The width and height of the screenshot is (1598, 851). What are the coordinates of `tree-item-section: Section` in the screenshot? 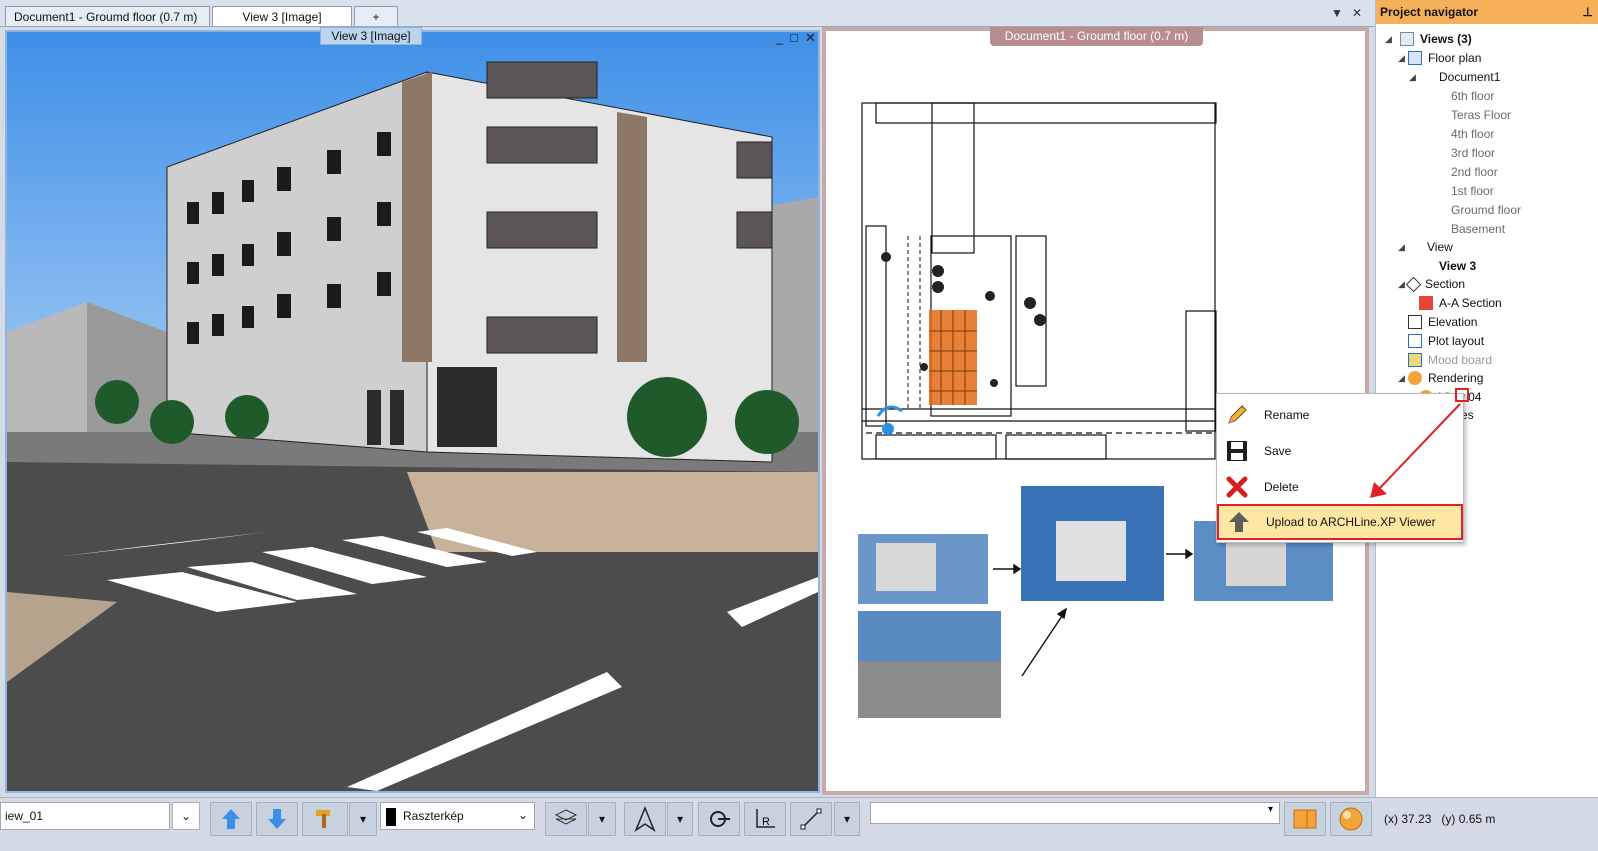 It's located at (1435, 284).